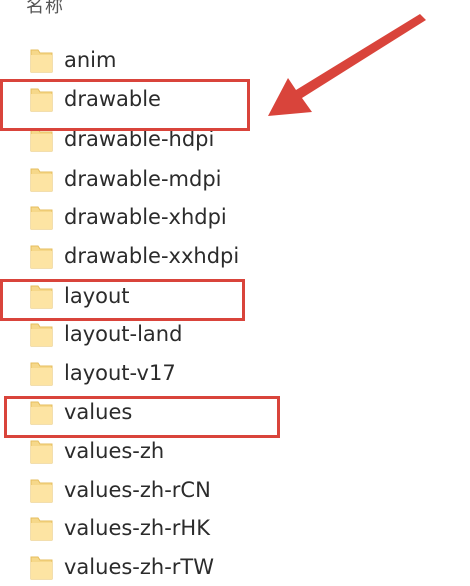 The width and height of the screenshot is (470, 586). I want to click on list-item-drawable-mdpi: drawable-mdpi, so click(220, 179).